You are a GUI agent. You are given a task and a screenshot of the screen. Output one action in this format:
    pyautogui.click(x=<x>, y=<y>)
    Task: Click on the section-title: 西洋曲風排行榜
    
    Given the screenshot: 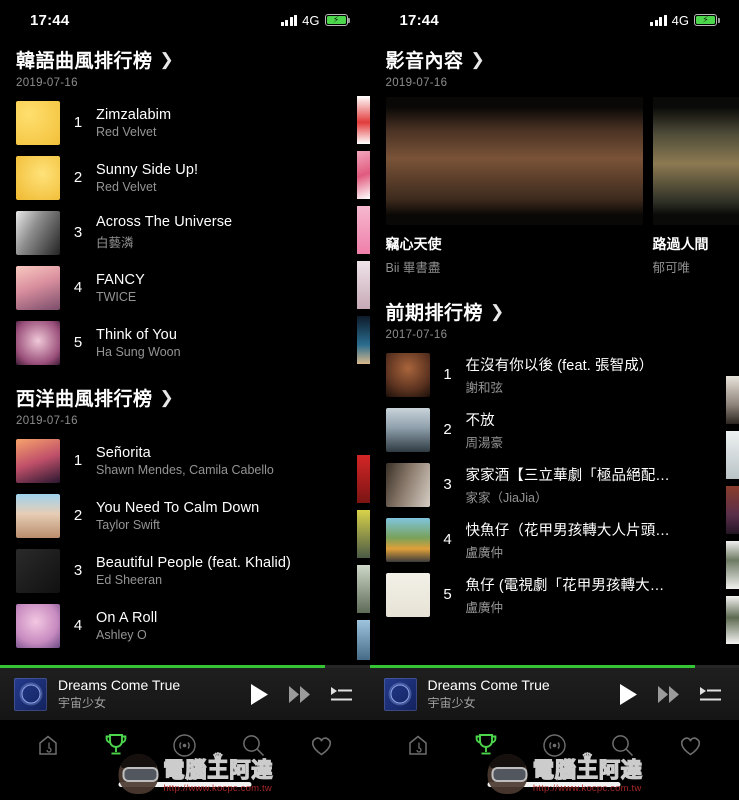 What is the action you would take?
    pyautogui.click(x=84, y=399)
    